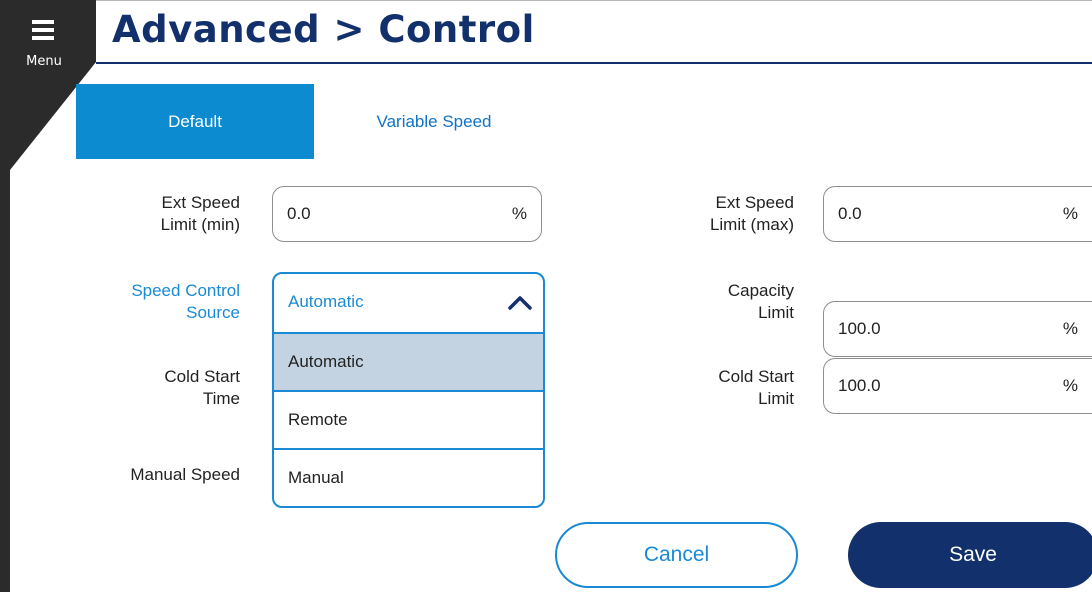 The height and width of the screenshot is (592, 1092). I want to click on cold-start-limit-value: 100.0, so click(859, 385).